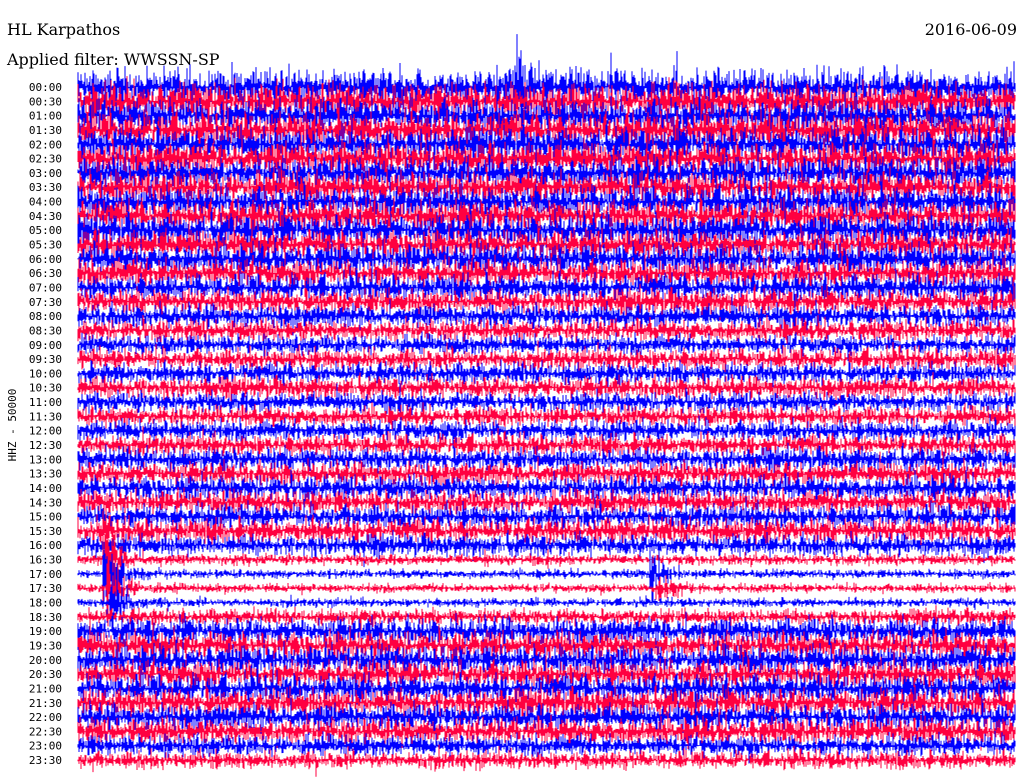 The image size is (1024, 780). Describe the element at coordinates (12, 425) in the screenshot. I see `y-axis-label: HHZ - 50000` at that location.